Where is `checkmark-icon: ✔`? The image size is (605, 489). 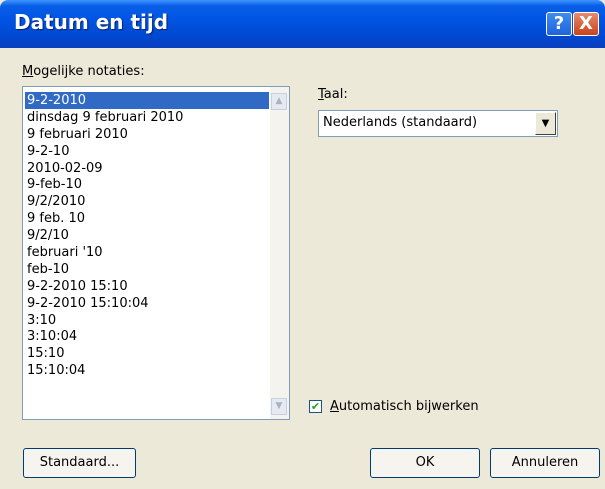
checkmark-icon: ✔ is located at coordinates (315, 406).